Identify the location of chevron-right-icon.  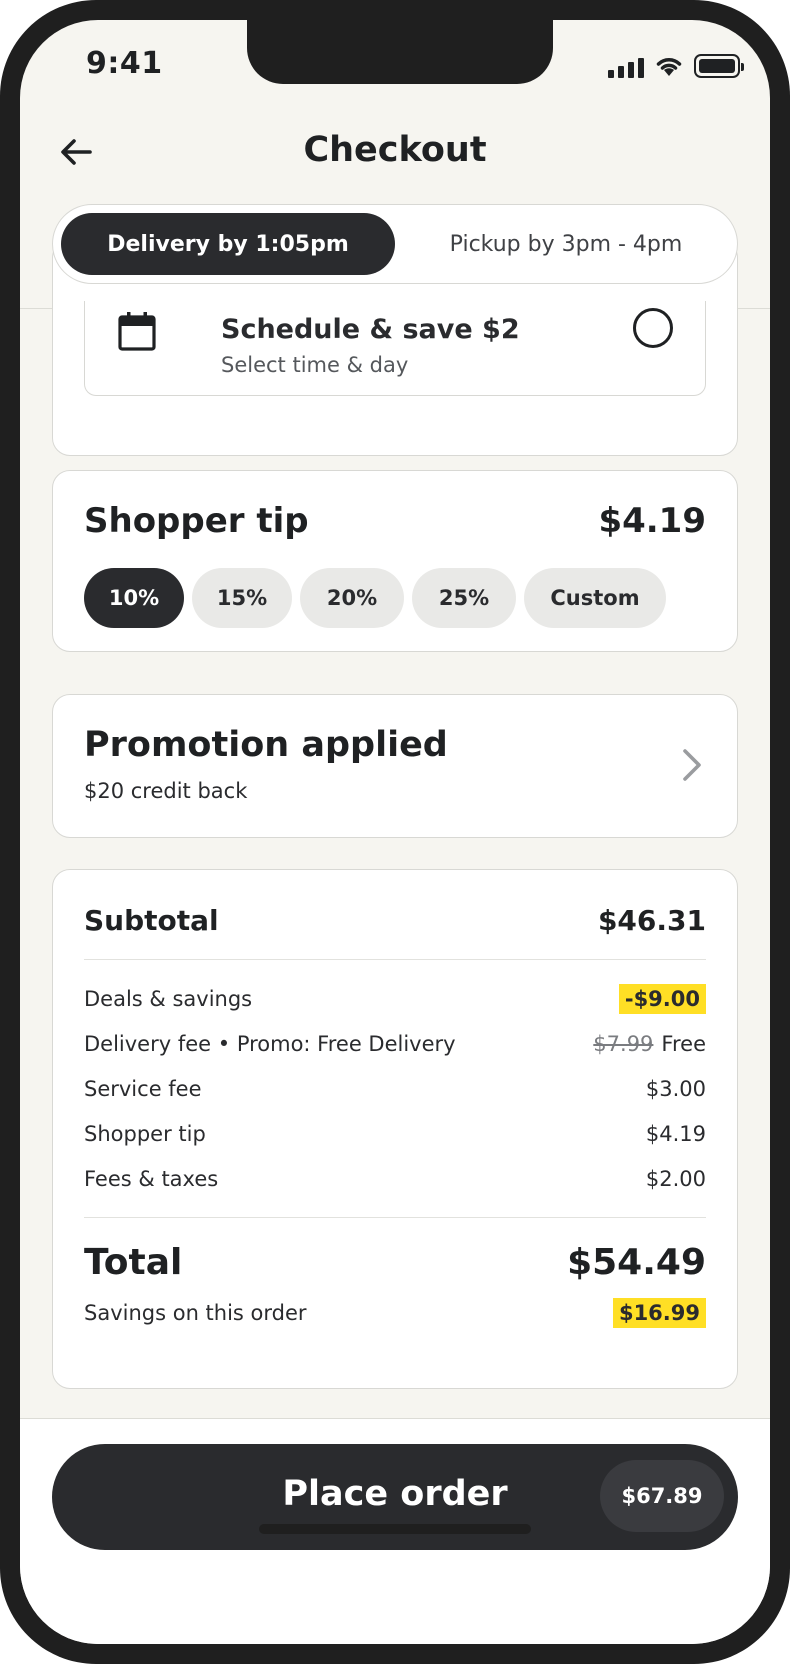
(692, 765).